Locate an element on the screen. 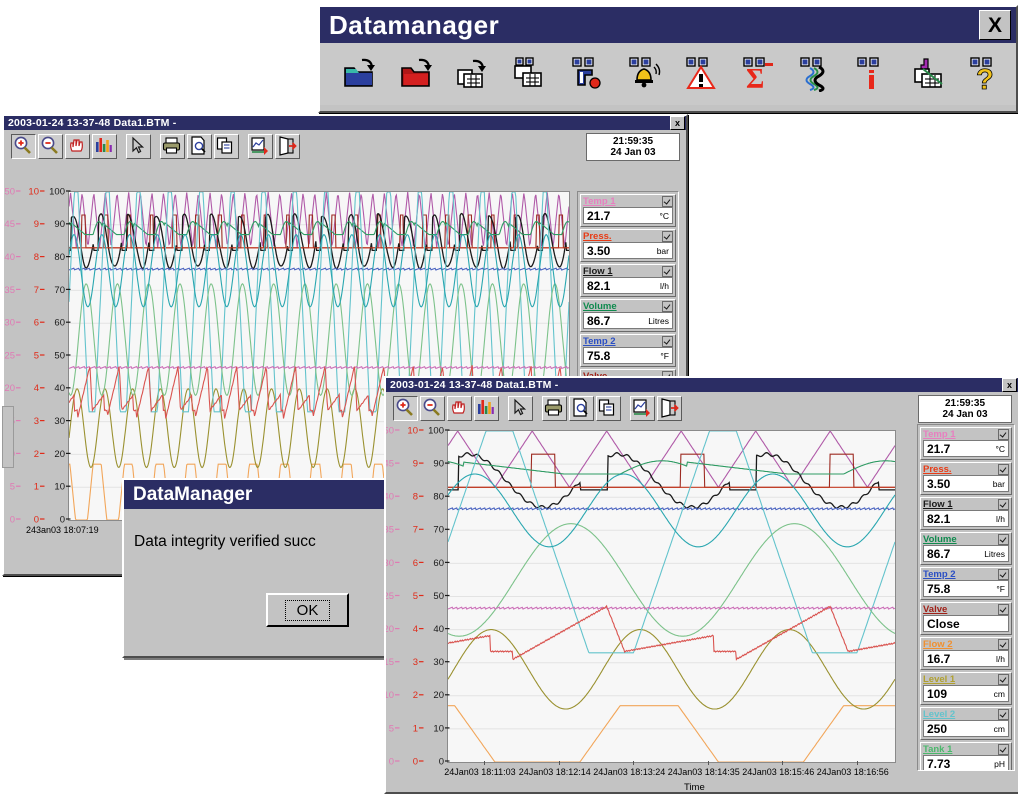 The height and width of the screenshot is (794, 1018). x-axis-title: Time is located at coordinates (694, 787).